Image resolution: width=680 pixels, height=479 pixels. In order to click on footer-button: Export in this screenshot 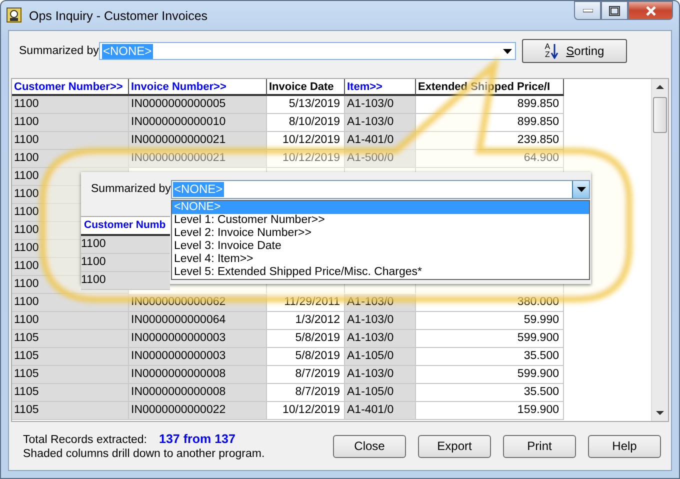, I will do `click(454, 446)`.